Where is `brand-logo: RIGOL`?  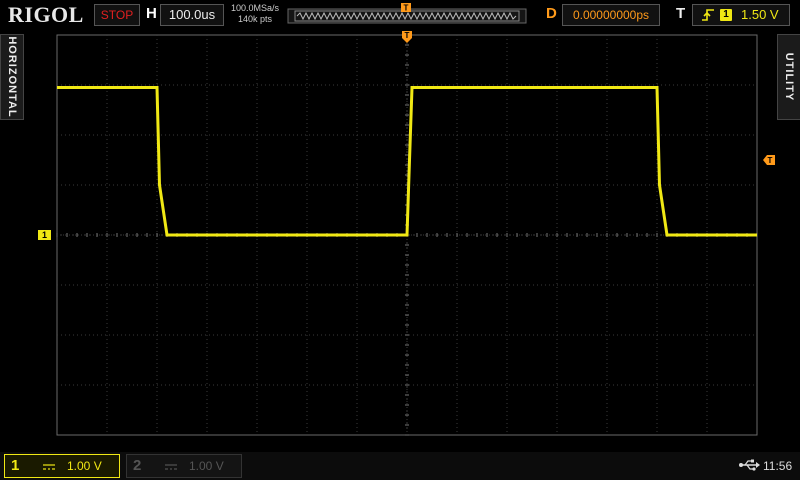
brand-logo: RIGOL is located at coordinates (46, 14).